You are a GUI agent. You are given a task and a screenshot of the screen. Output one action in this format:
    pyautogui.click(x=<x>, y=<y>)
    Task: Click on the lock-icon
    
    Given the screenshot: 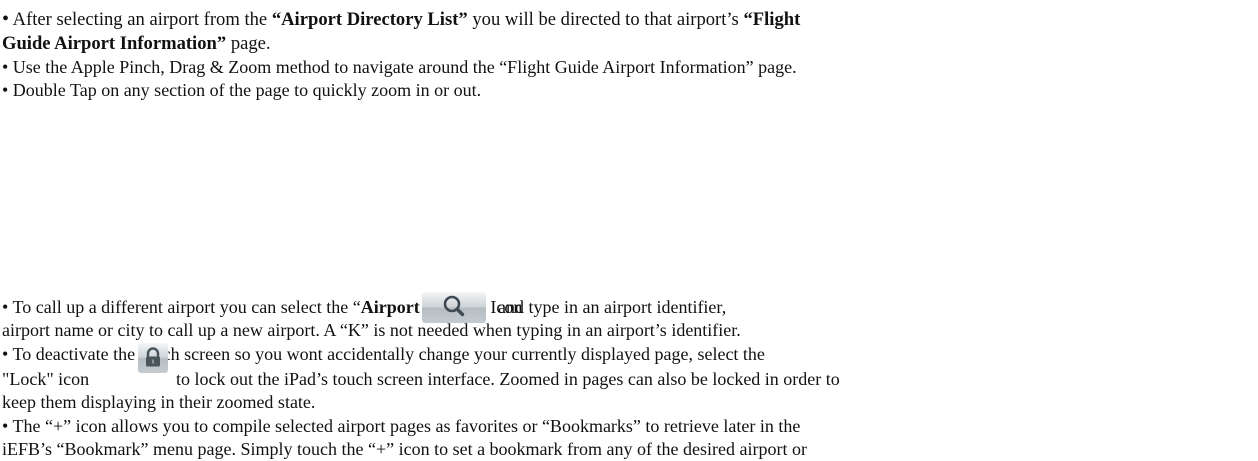 What is the action you would take?
    pyautogui.click(x=153, y=358)
    